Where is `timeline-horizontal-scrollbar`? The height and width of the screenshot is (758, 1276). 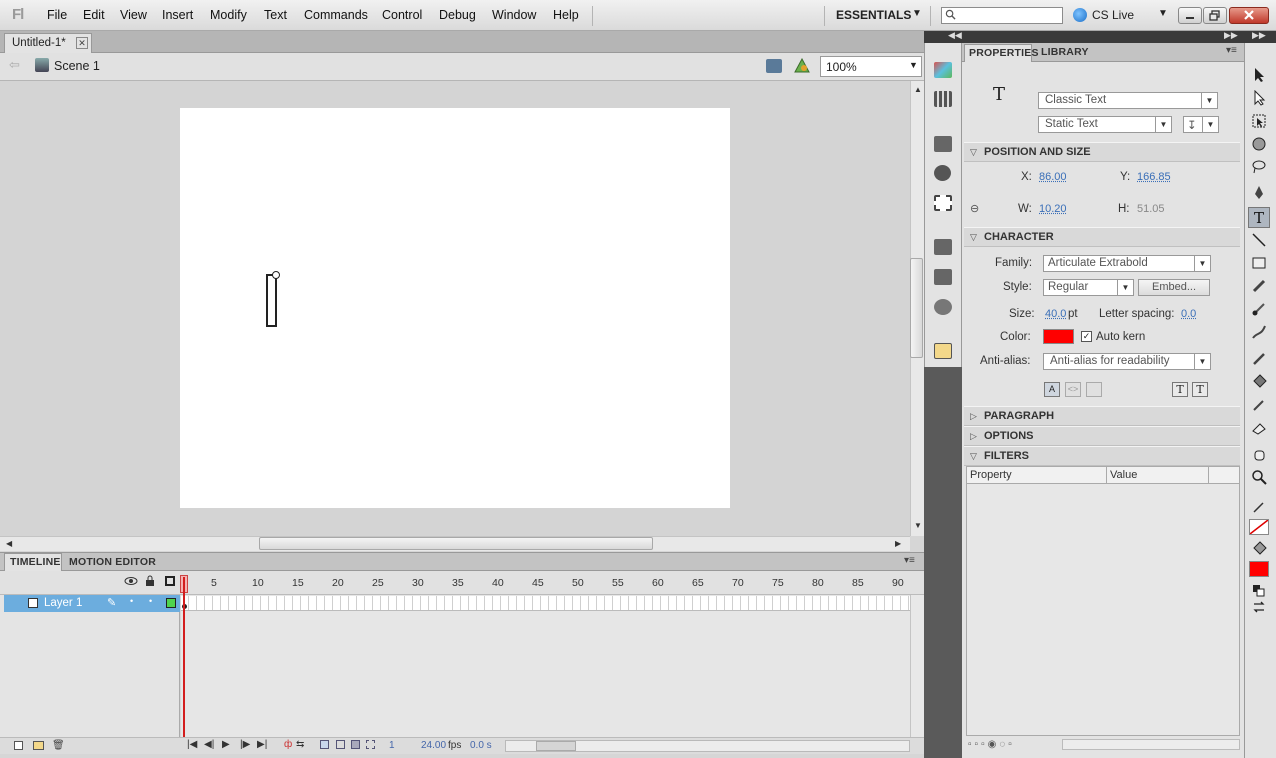
timeline-horizontal-scrollbar is located at coordinates (707, 746).